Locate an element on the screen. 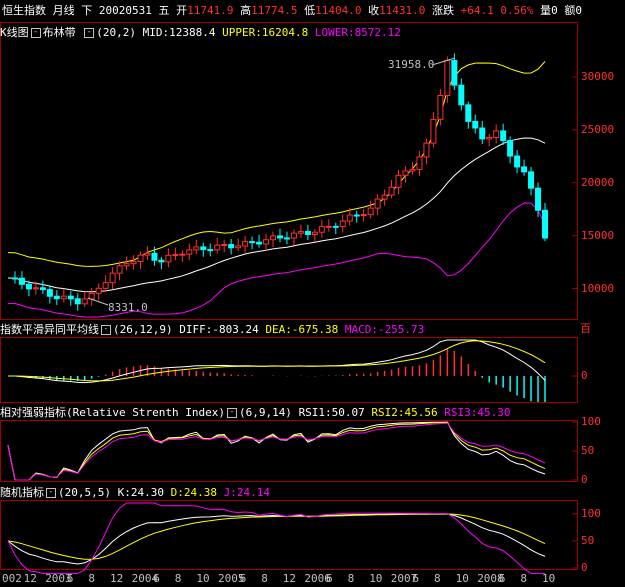 Image resolution: width=625 pixels, height=587 pixels. j-line is located at coordinates (276, 538).